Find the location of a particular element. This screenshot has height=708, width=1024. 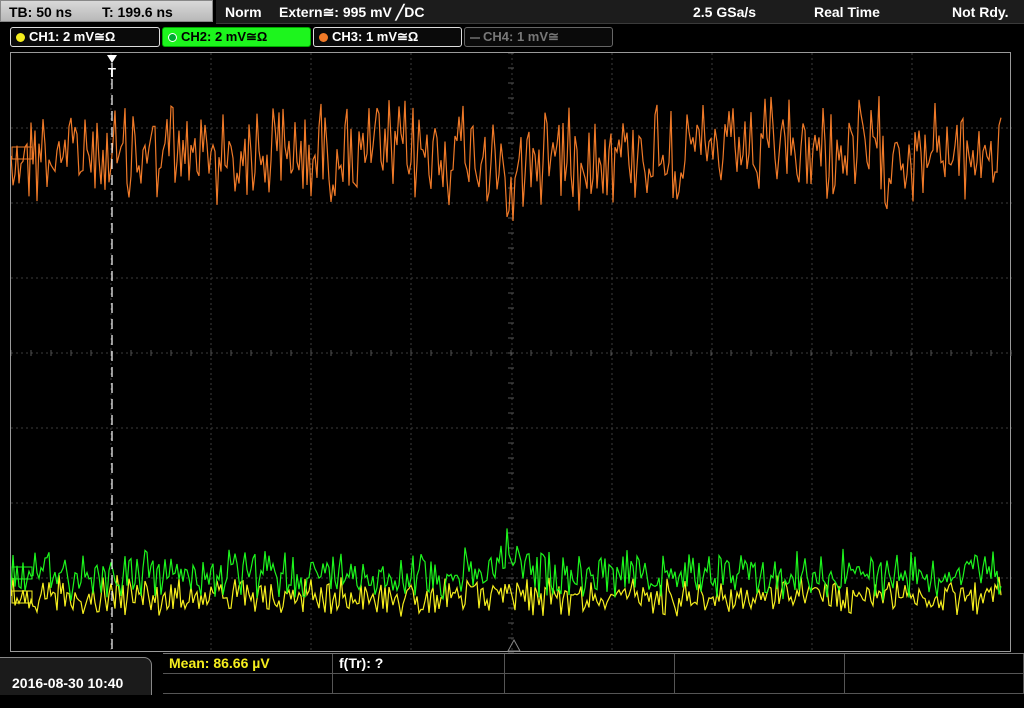

timebase-readout: TB: 50 ns is located at coordinates (41, 12).